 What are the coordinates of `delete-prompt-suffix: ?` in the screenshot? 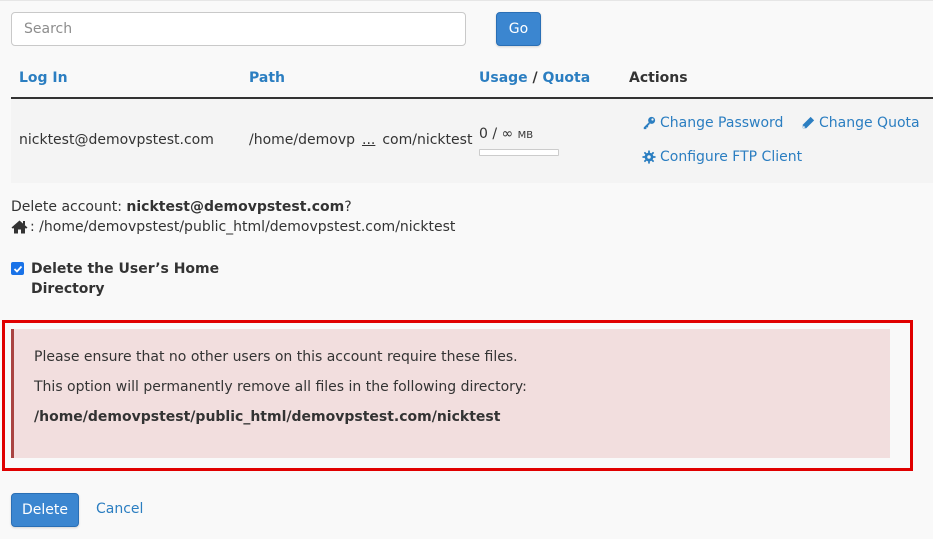 It's located at (348, 207).